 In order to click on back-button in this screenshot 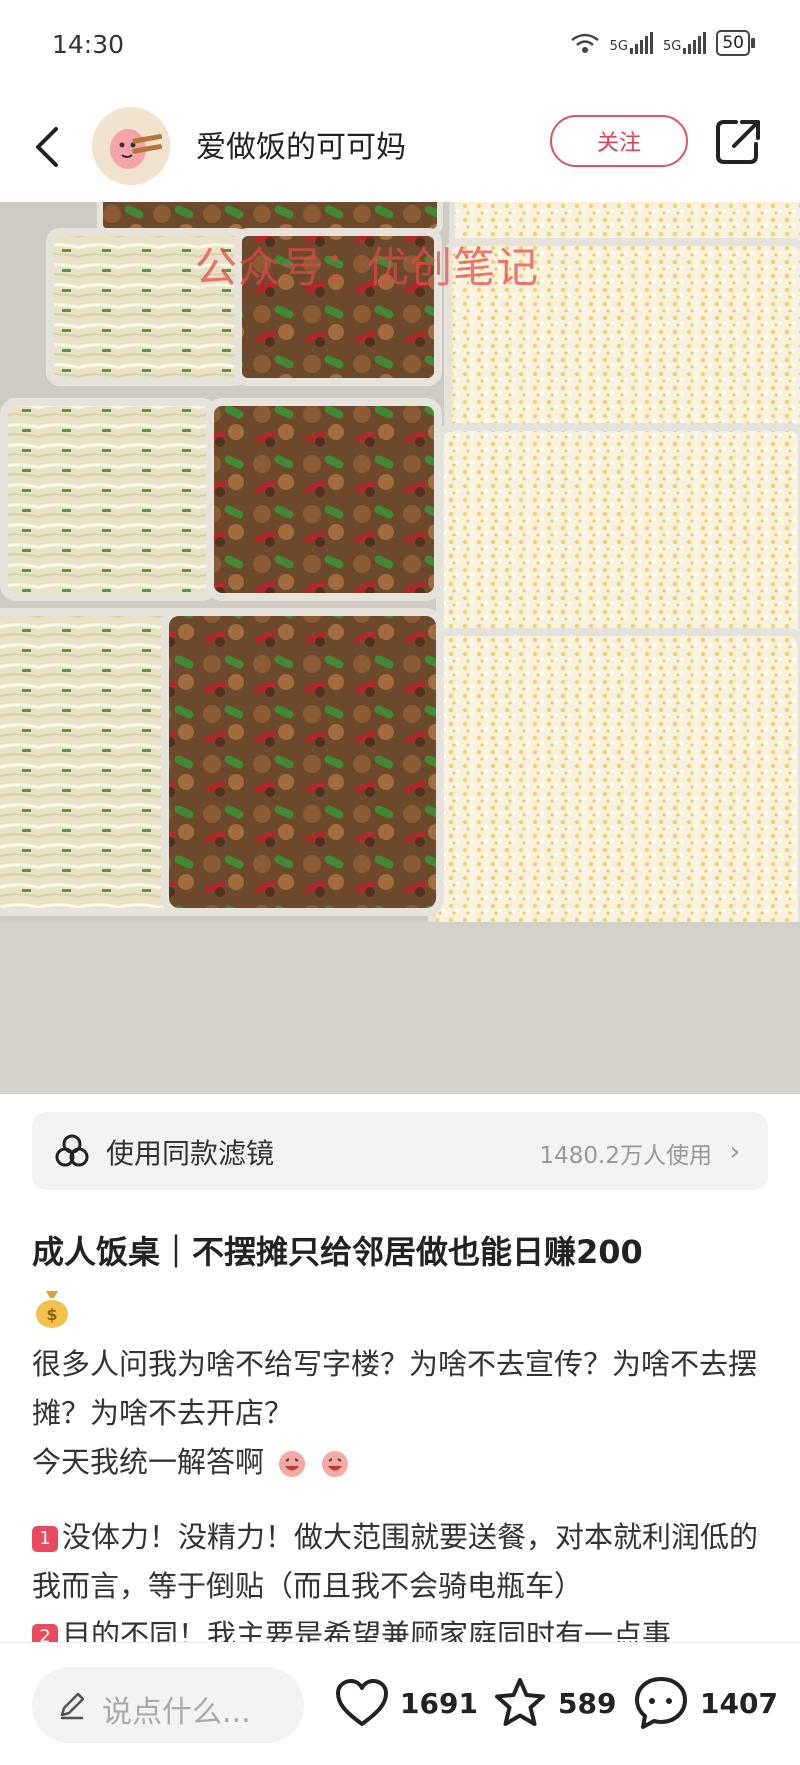, I will do `click(48, 147)`.